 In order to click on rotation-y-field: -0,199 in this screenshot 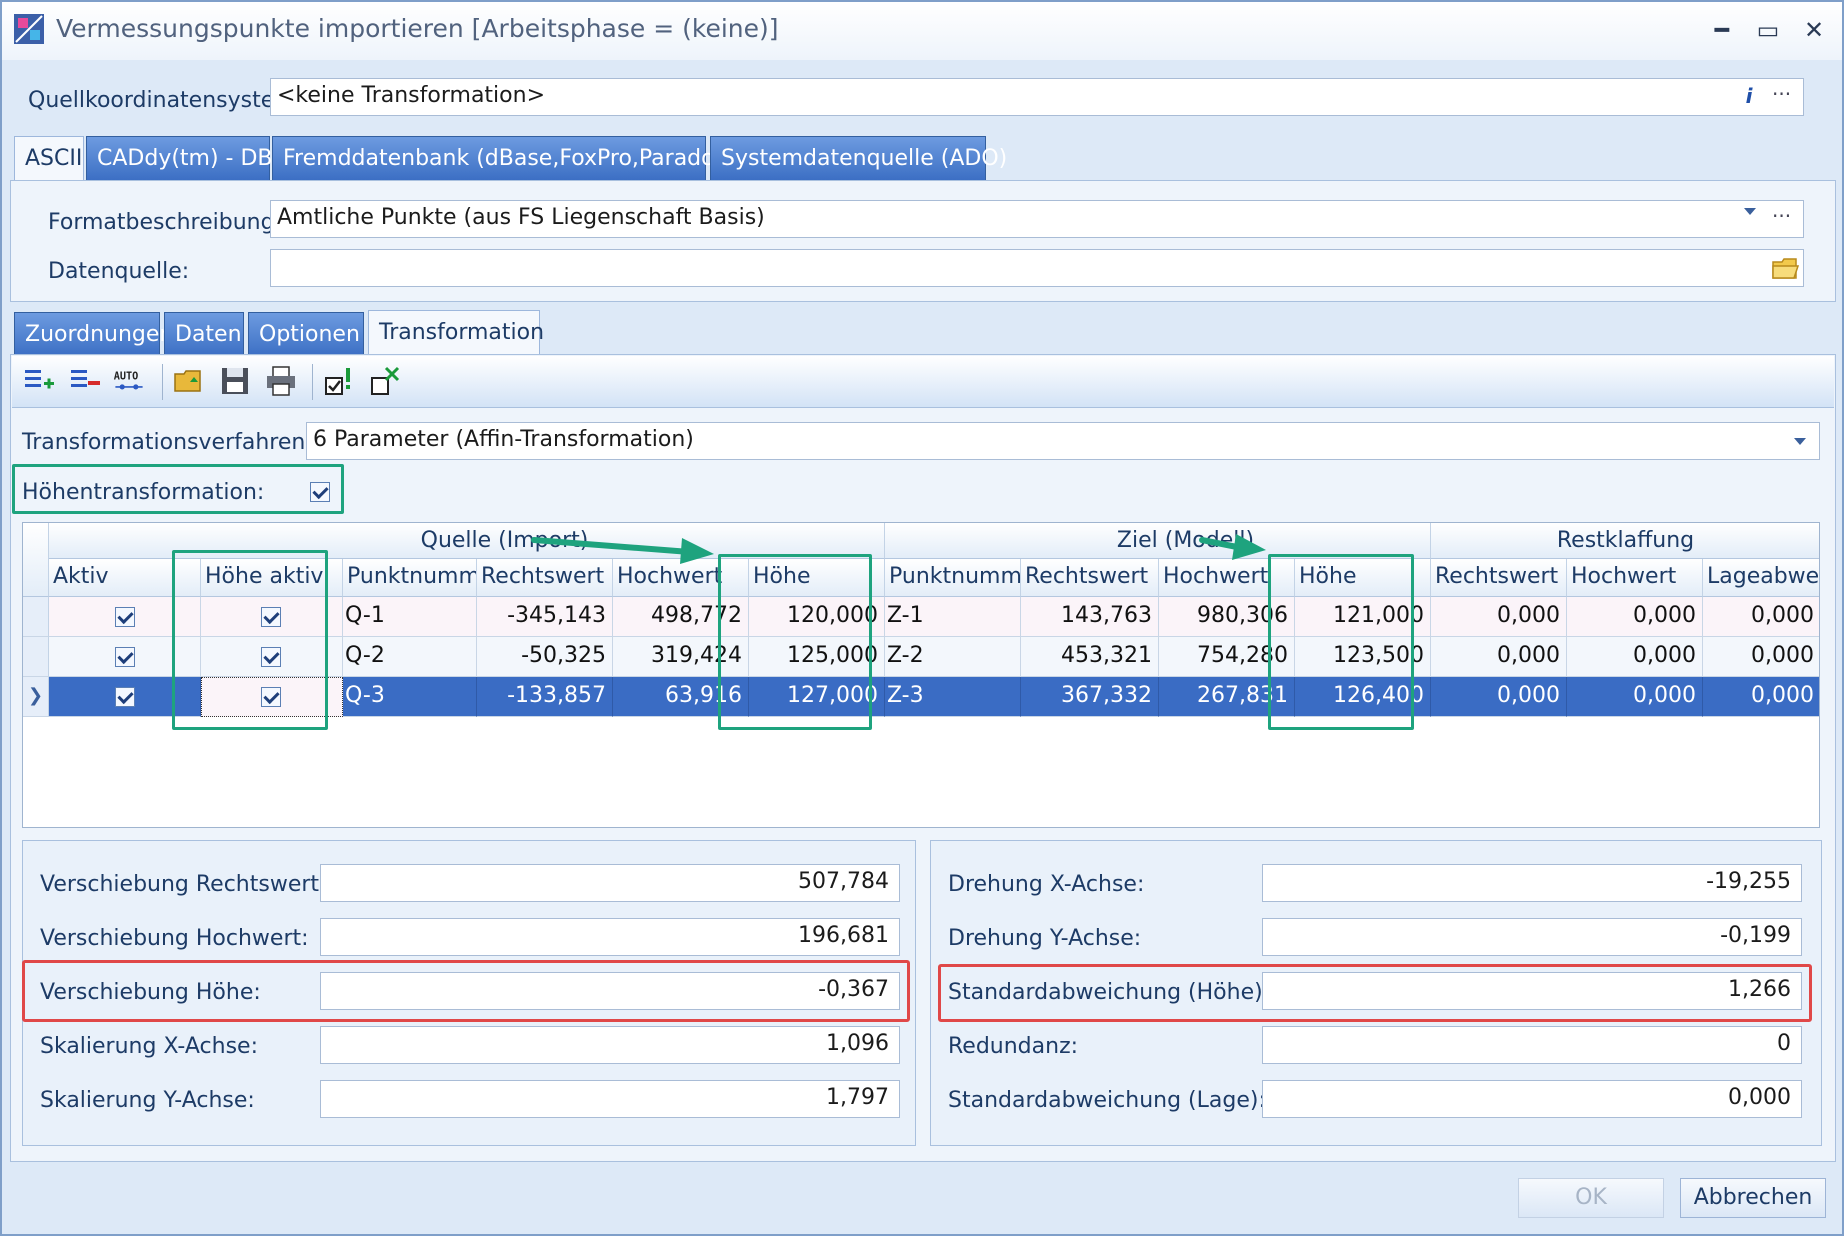, I will do `click(1532, 937)`.